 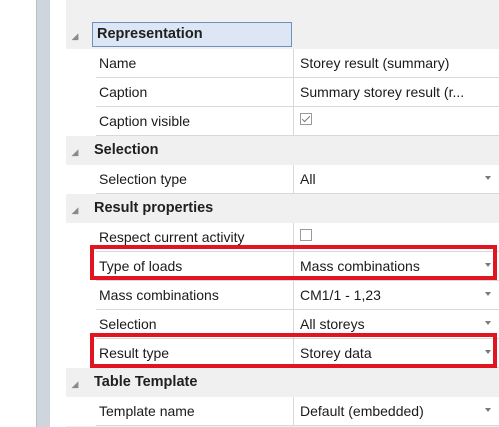 What do you see at coordinates (308, 179) in the screenshot?
I see `dropdown-value: All` at bounding box center [308, 179].